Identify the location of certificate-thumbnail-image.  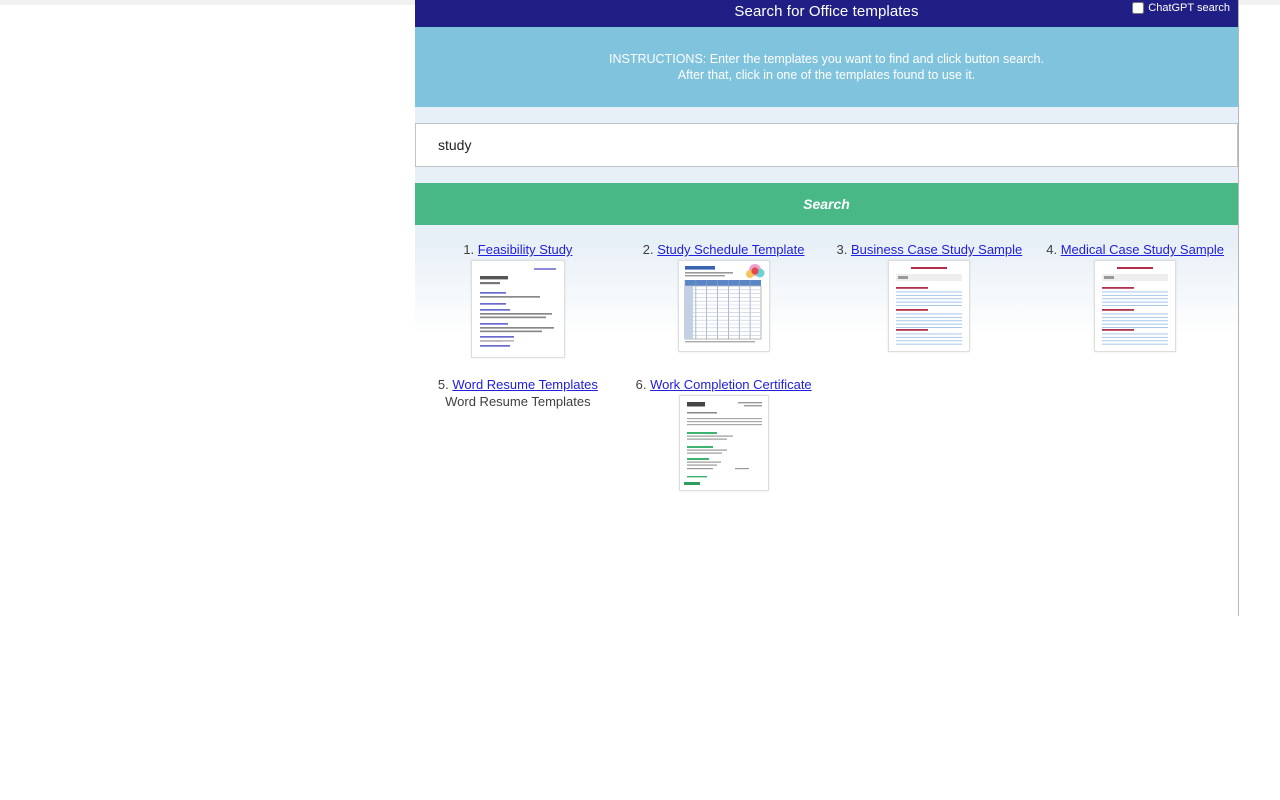
(723, 443).